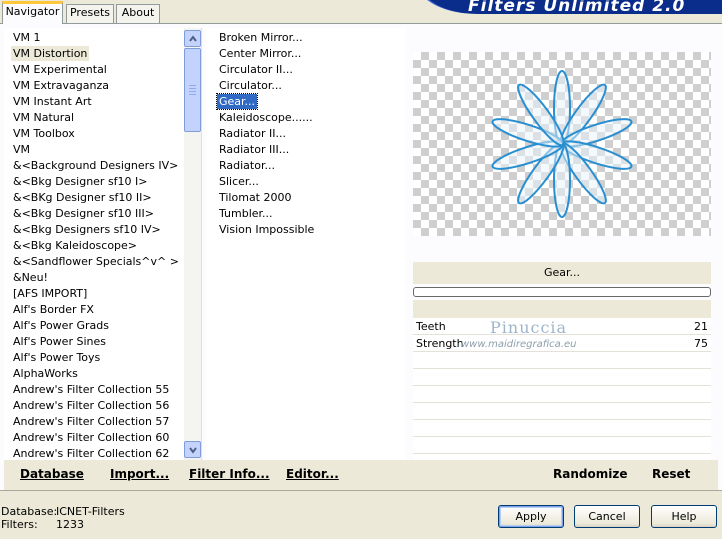 Image resolution: width=722 pixels, height=539 pixels. I want to click on category-item: &<Bkg Designer sf10 I>, so click(80, 181).